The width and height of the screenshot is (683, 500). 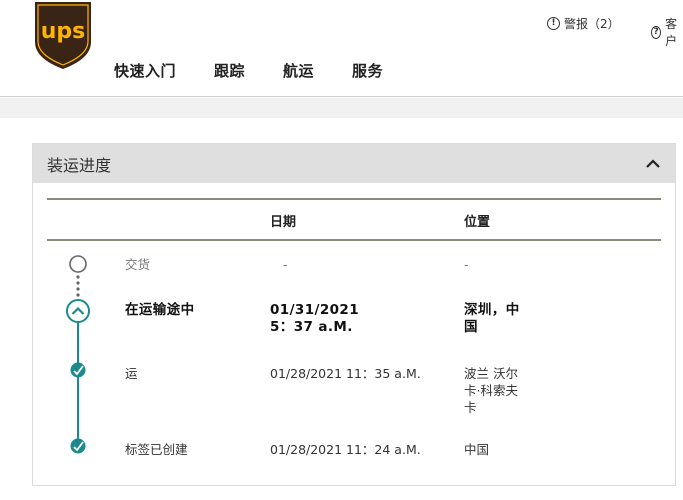 What do you see at coordinates (283, 222) in the screenshot?
I see `column-header-date: 日期` at bounding box center [283, 222].